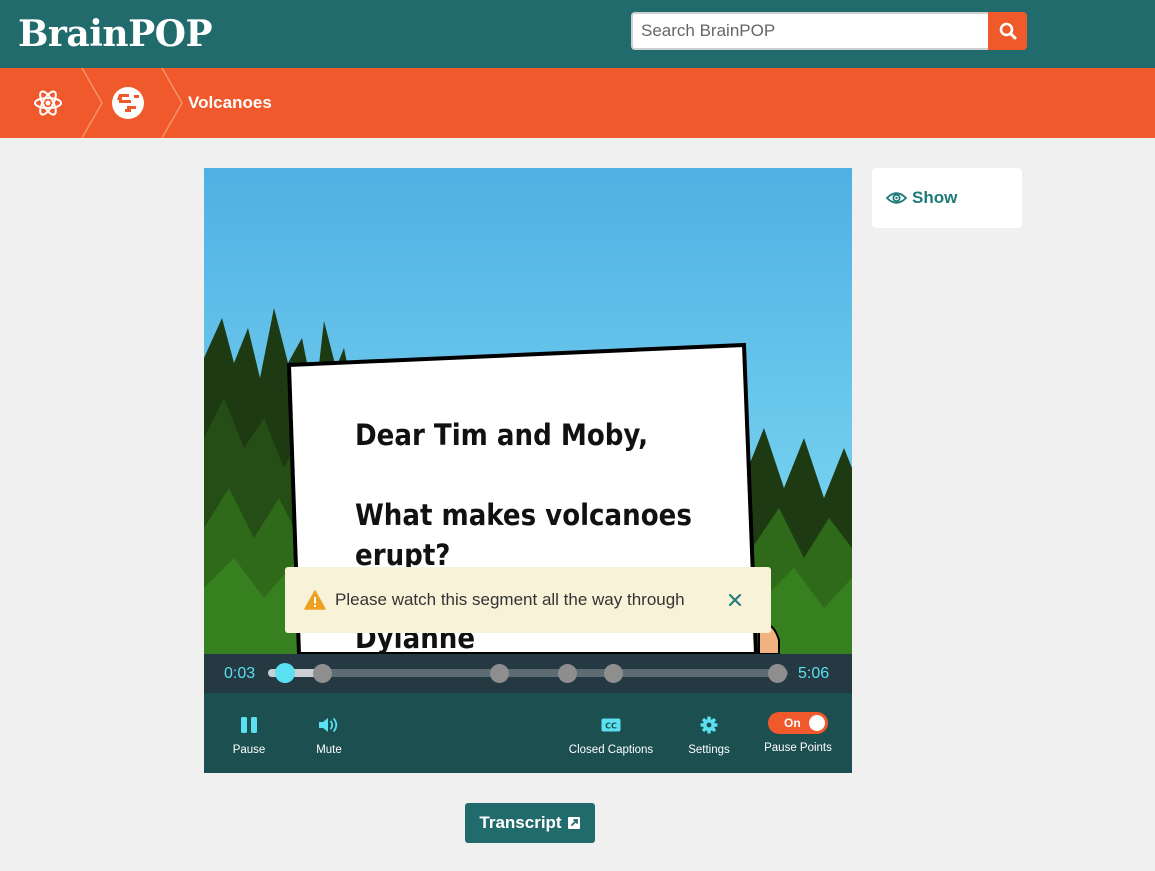 This screenshot has width=1155, height=871. What do you see at coordinates (502, 435) in the screenshot?
I see `letter-salutation: Dear Tim and Moby,` at bounding box center [502, 435].